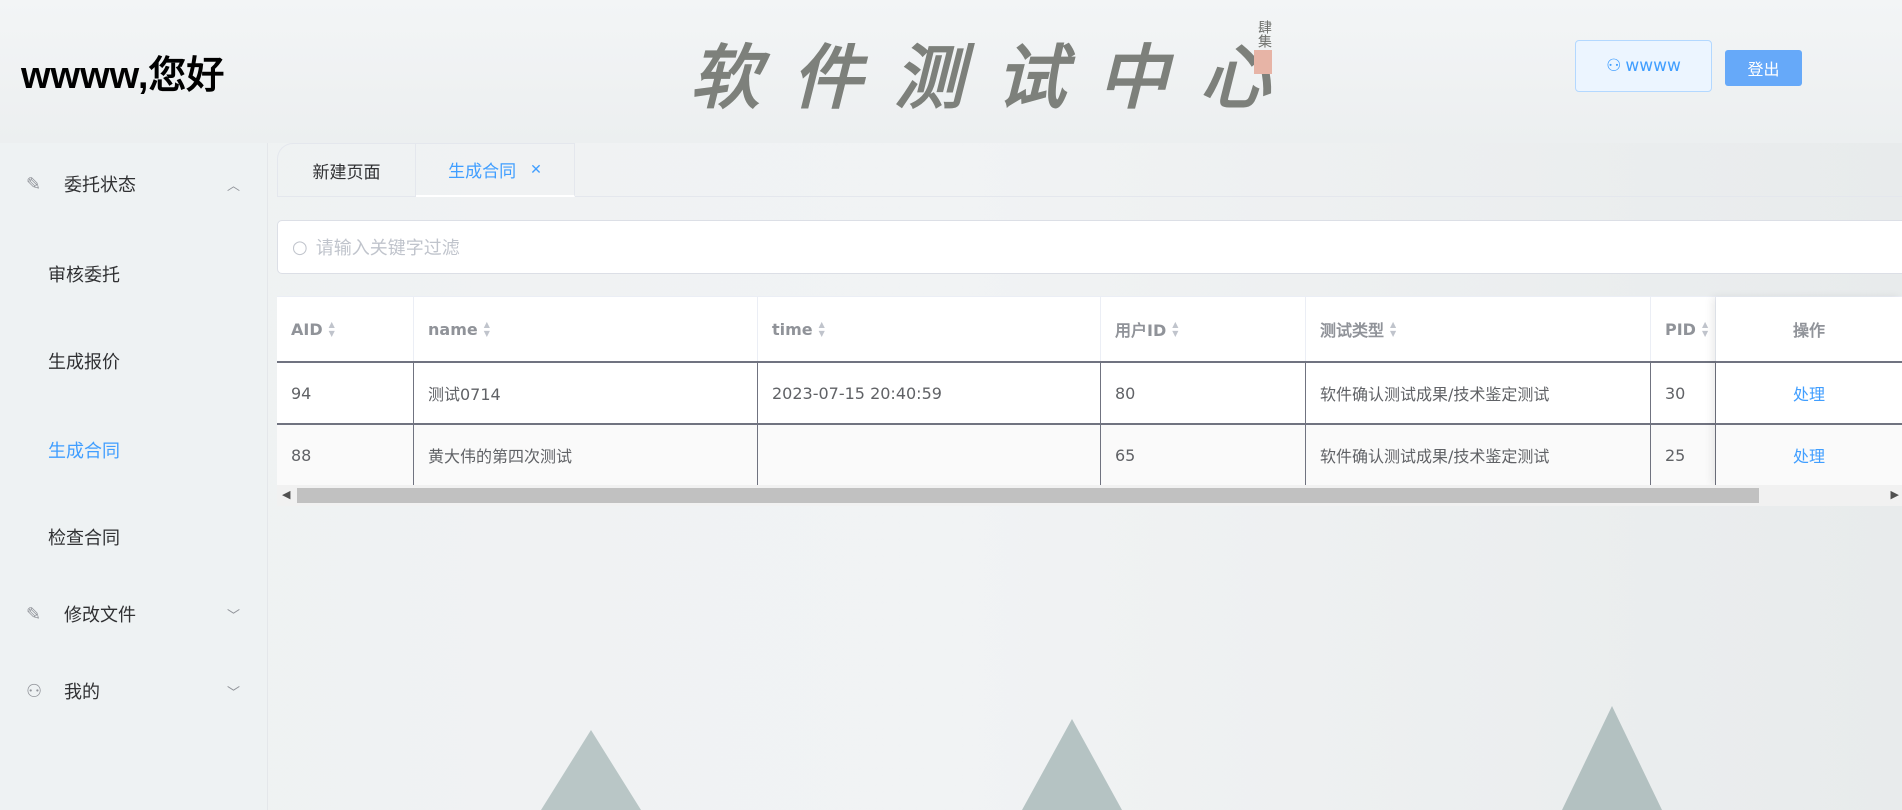 The height and width of the screenshot is (810, 1902). I want to click on tab-label: 新建页面, so click(346, 173).